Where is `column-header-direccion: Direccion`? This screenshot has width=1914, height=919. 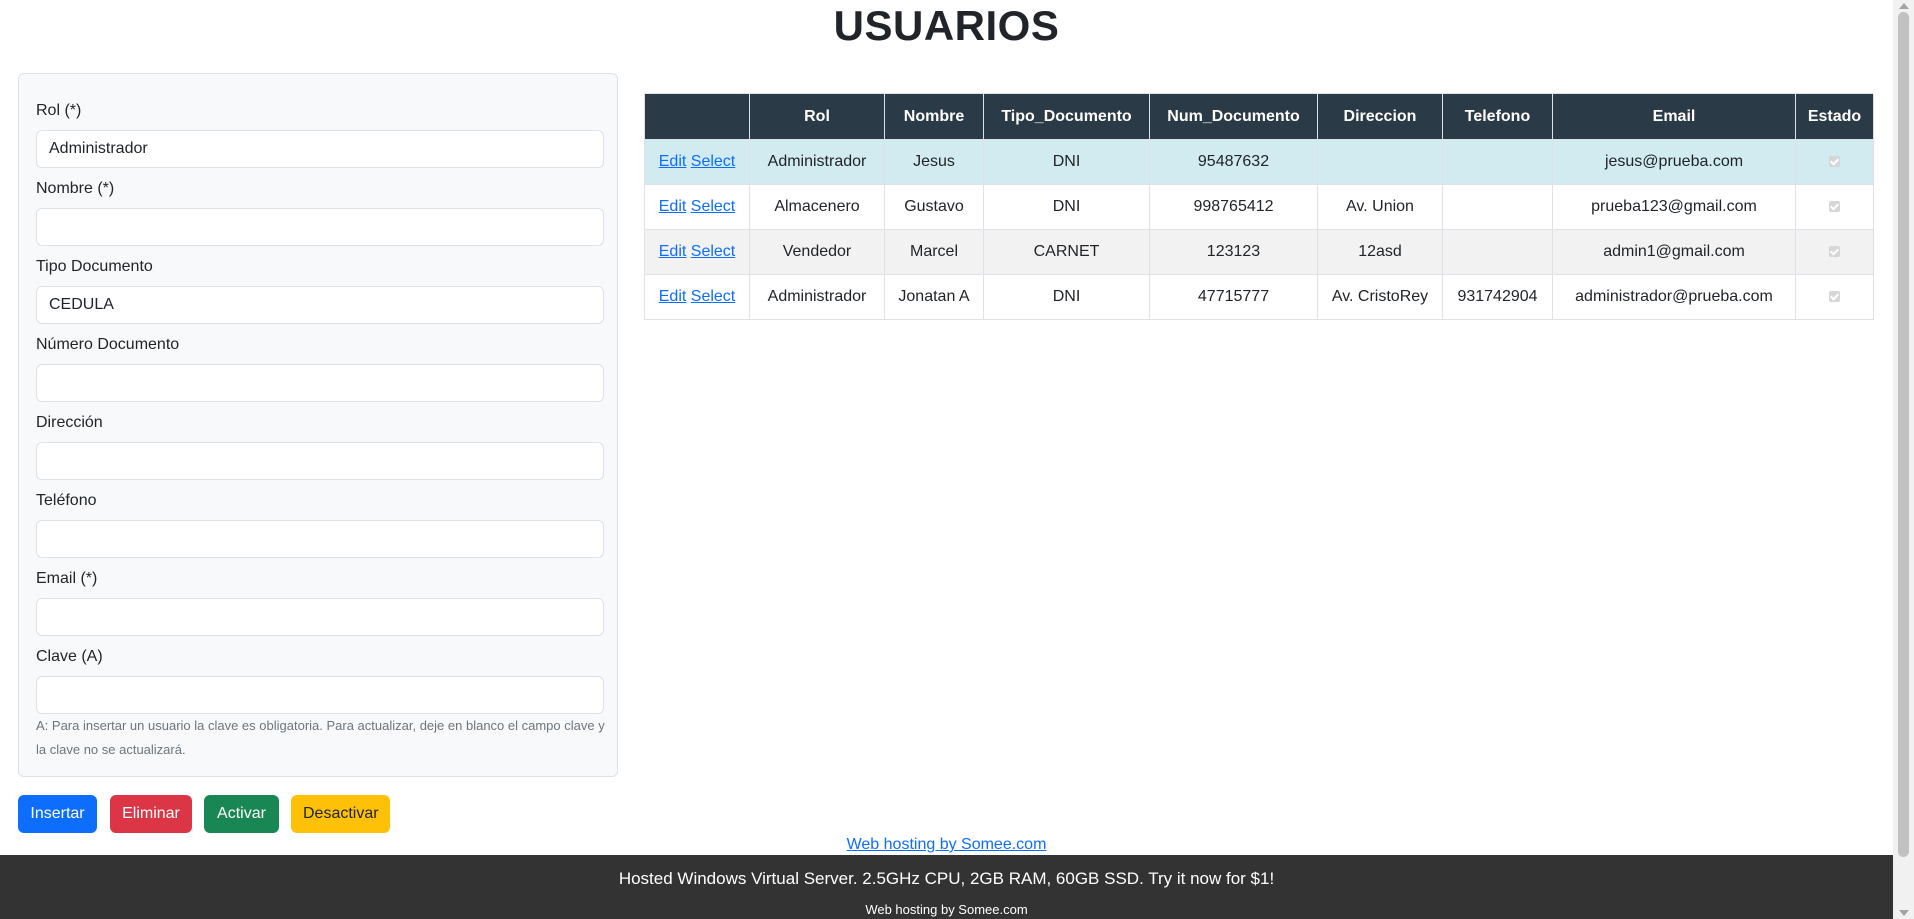
column-header-direccion: Direccion is located at coordinates (1380, 116).